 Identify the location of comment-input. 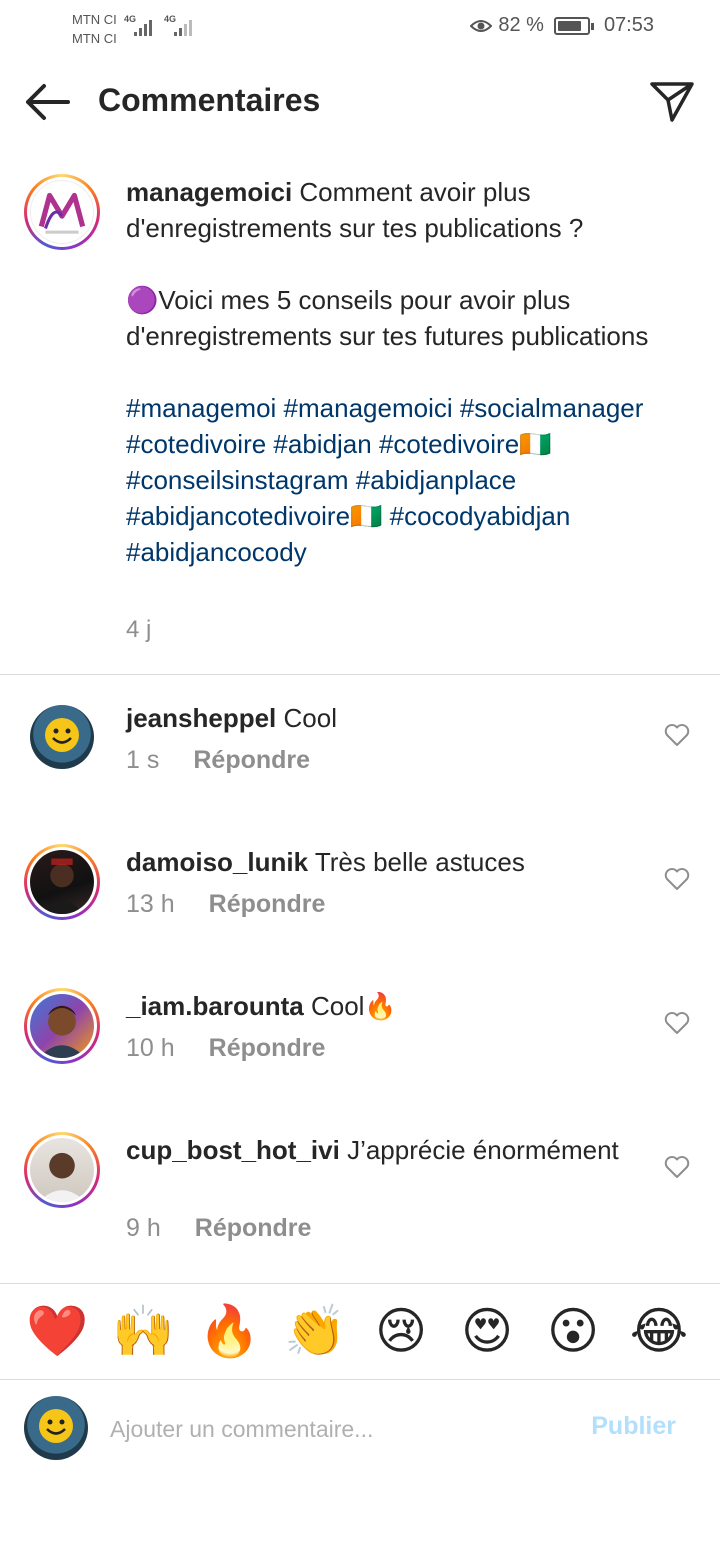
(330, 1429).